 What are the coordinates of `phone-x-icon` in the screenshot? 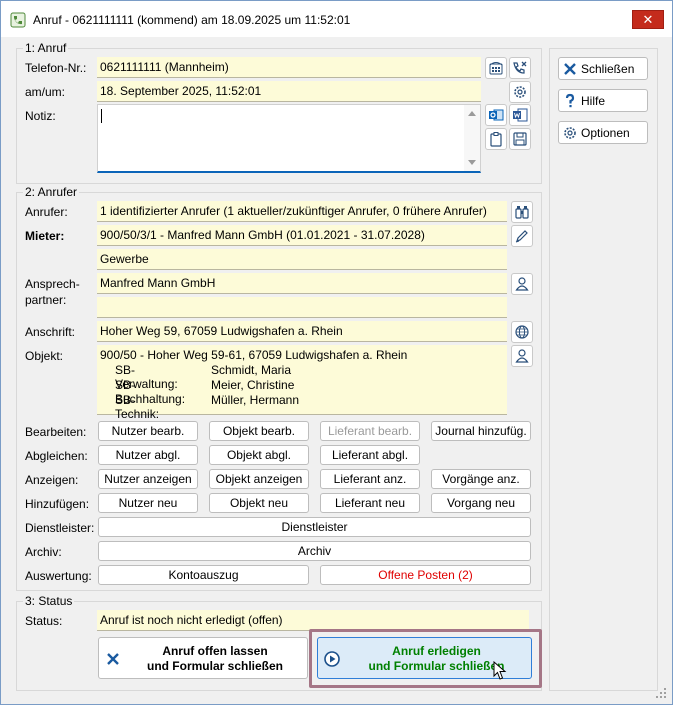 It's located at (520, 67).